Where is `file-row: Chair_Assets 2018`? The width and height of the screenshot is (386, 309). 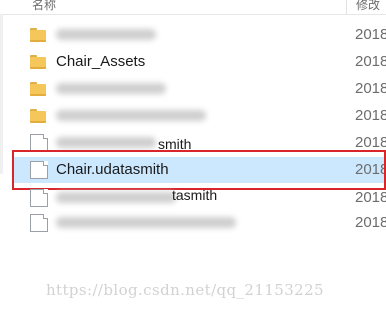 file-row: Chair_Assets 2018 is located at coordinates (199, 62).